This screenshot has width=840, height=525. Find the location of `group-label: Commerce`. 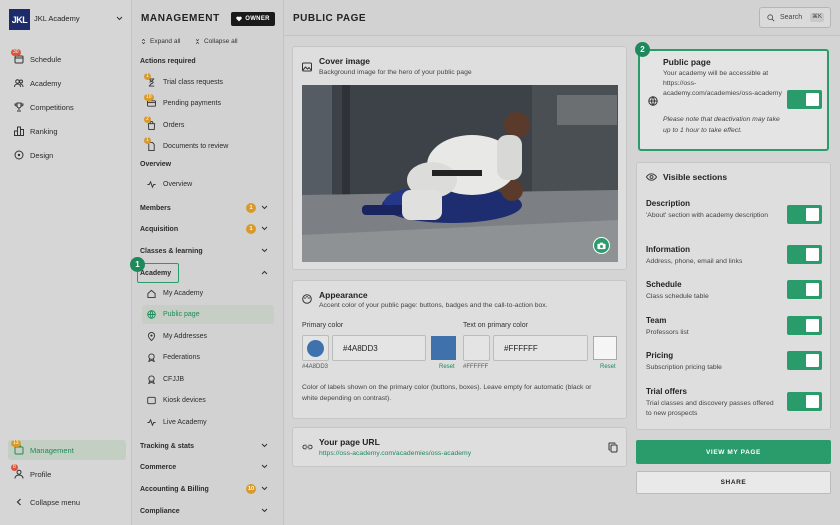

group-label: Commerce is located at coordinates (158, 467).